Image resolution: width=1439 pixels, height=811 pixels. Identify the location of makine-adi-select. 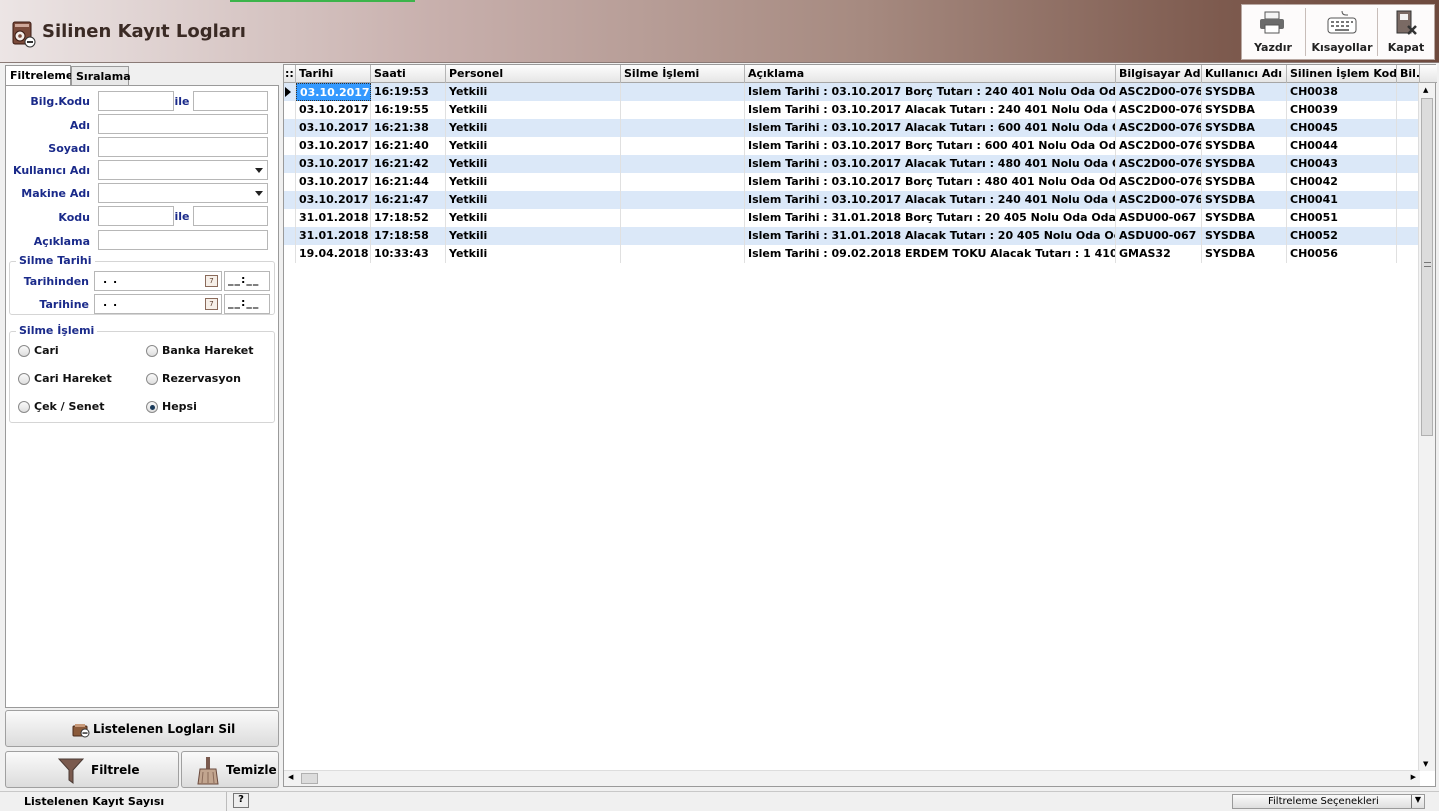
(183, 193).